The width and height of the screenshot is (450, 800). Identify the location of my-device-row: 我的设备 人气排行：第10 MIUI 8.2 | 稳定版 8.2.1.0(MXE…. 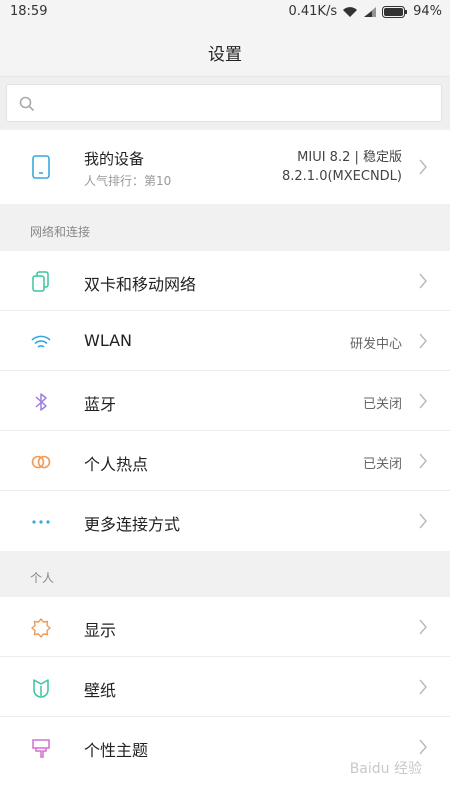
(225, 167).